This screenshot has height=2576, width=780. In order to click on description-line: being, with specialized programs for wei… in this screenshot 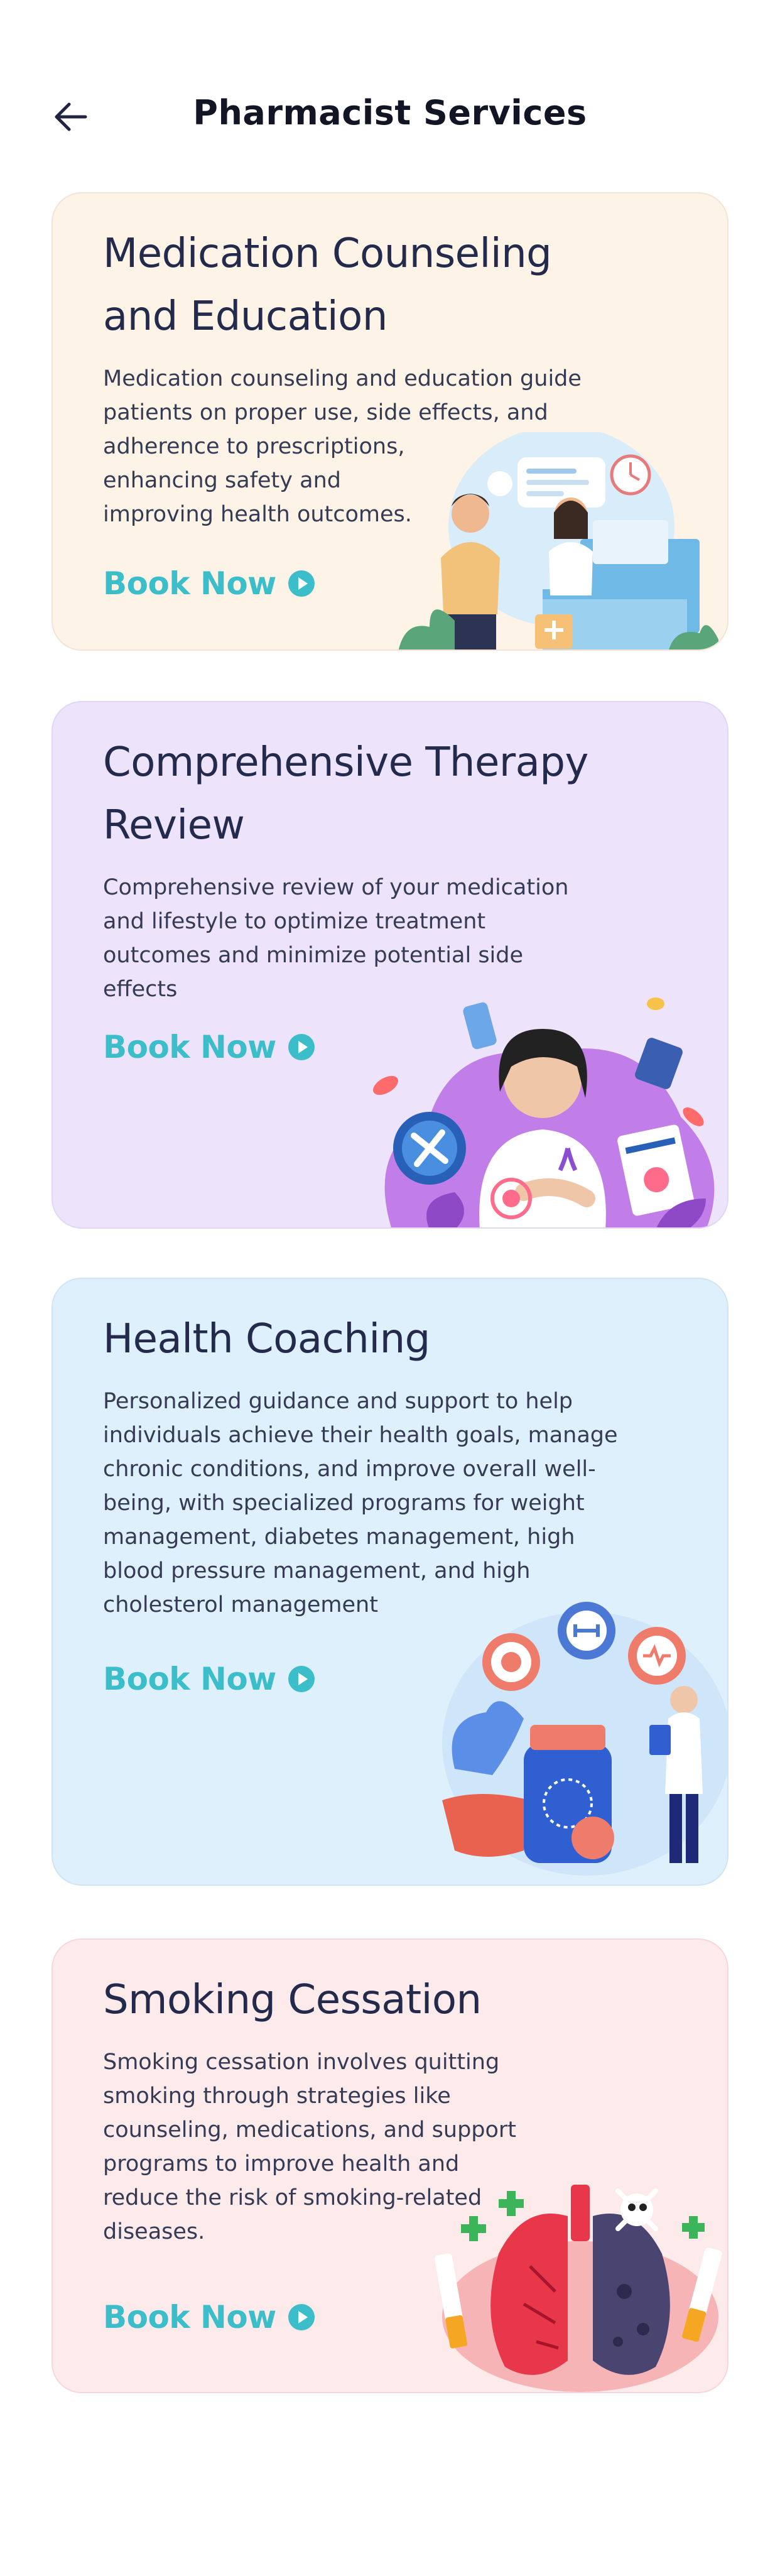, I will do `click(344, 1504)`.